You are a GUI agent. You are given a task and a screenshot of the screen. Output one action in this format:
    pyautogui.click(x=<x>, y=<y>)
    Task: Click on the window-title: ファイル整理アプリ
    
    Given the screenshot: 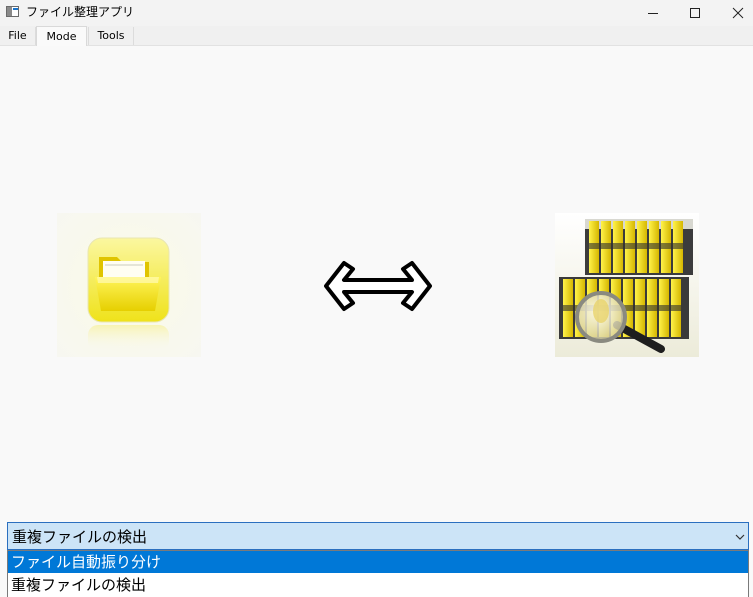 What is the action you would take?
    pyautogui.click(x=80, y=12)
    